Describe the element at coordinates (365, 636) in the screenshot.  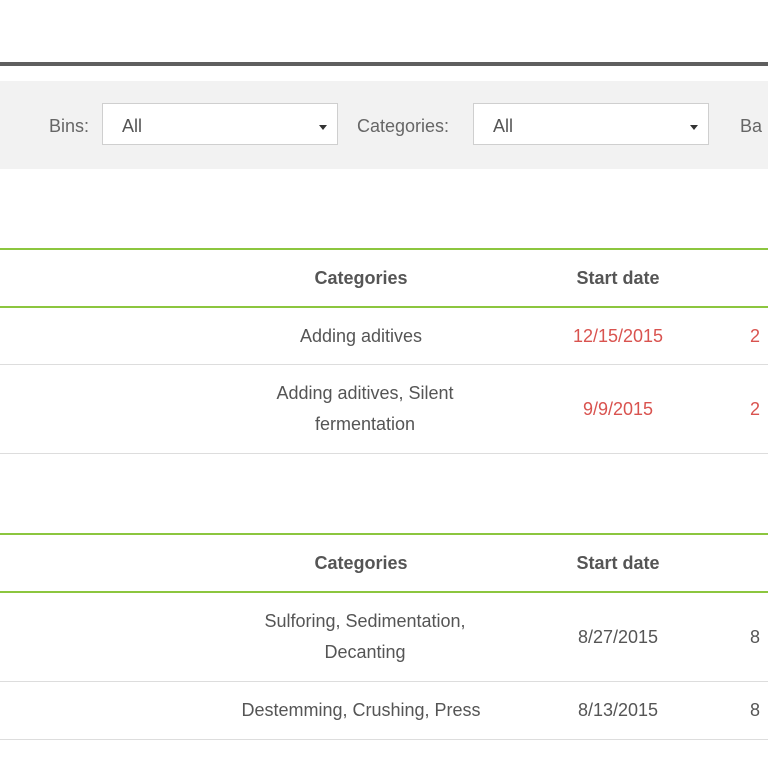
I see `row-categories: Sulforing, Sedimentation, Decanting` at that location.